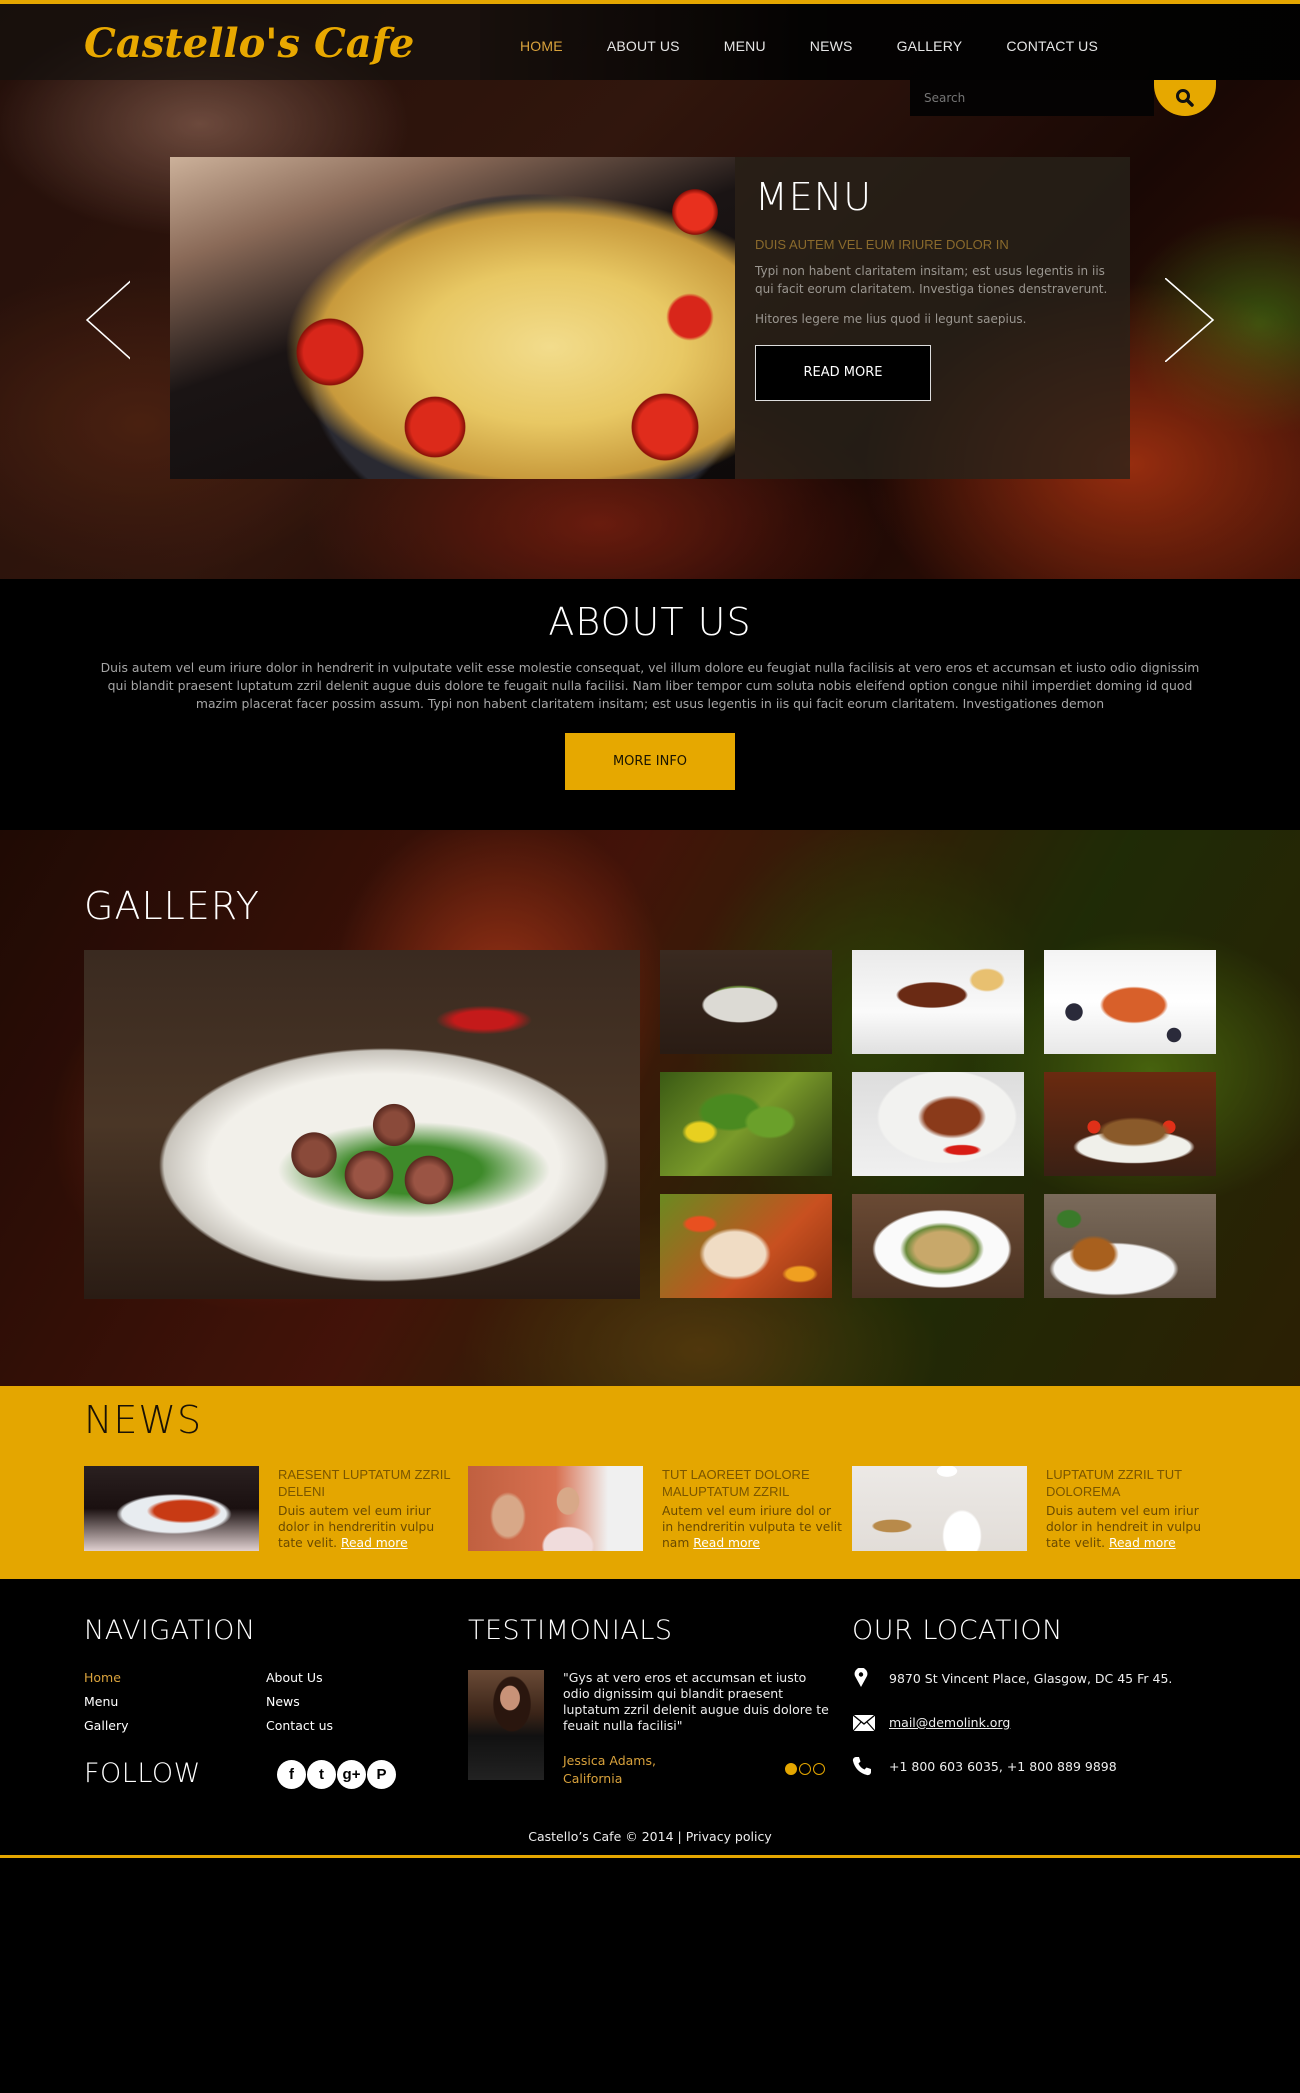  What do you see at coordinates (172, 906) in the screenshot?
I see `gallery-title: GALLERY` at bounding box center [172, 906].